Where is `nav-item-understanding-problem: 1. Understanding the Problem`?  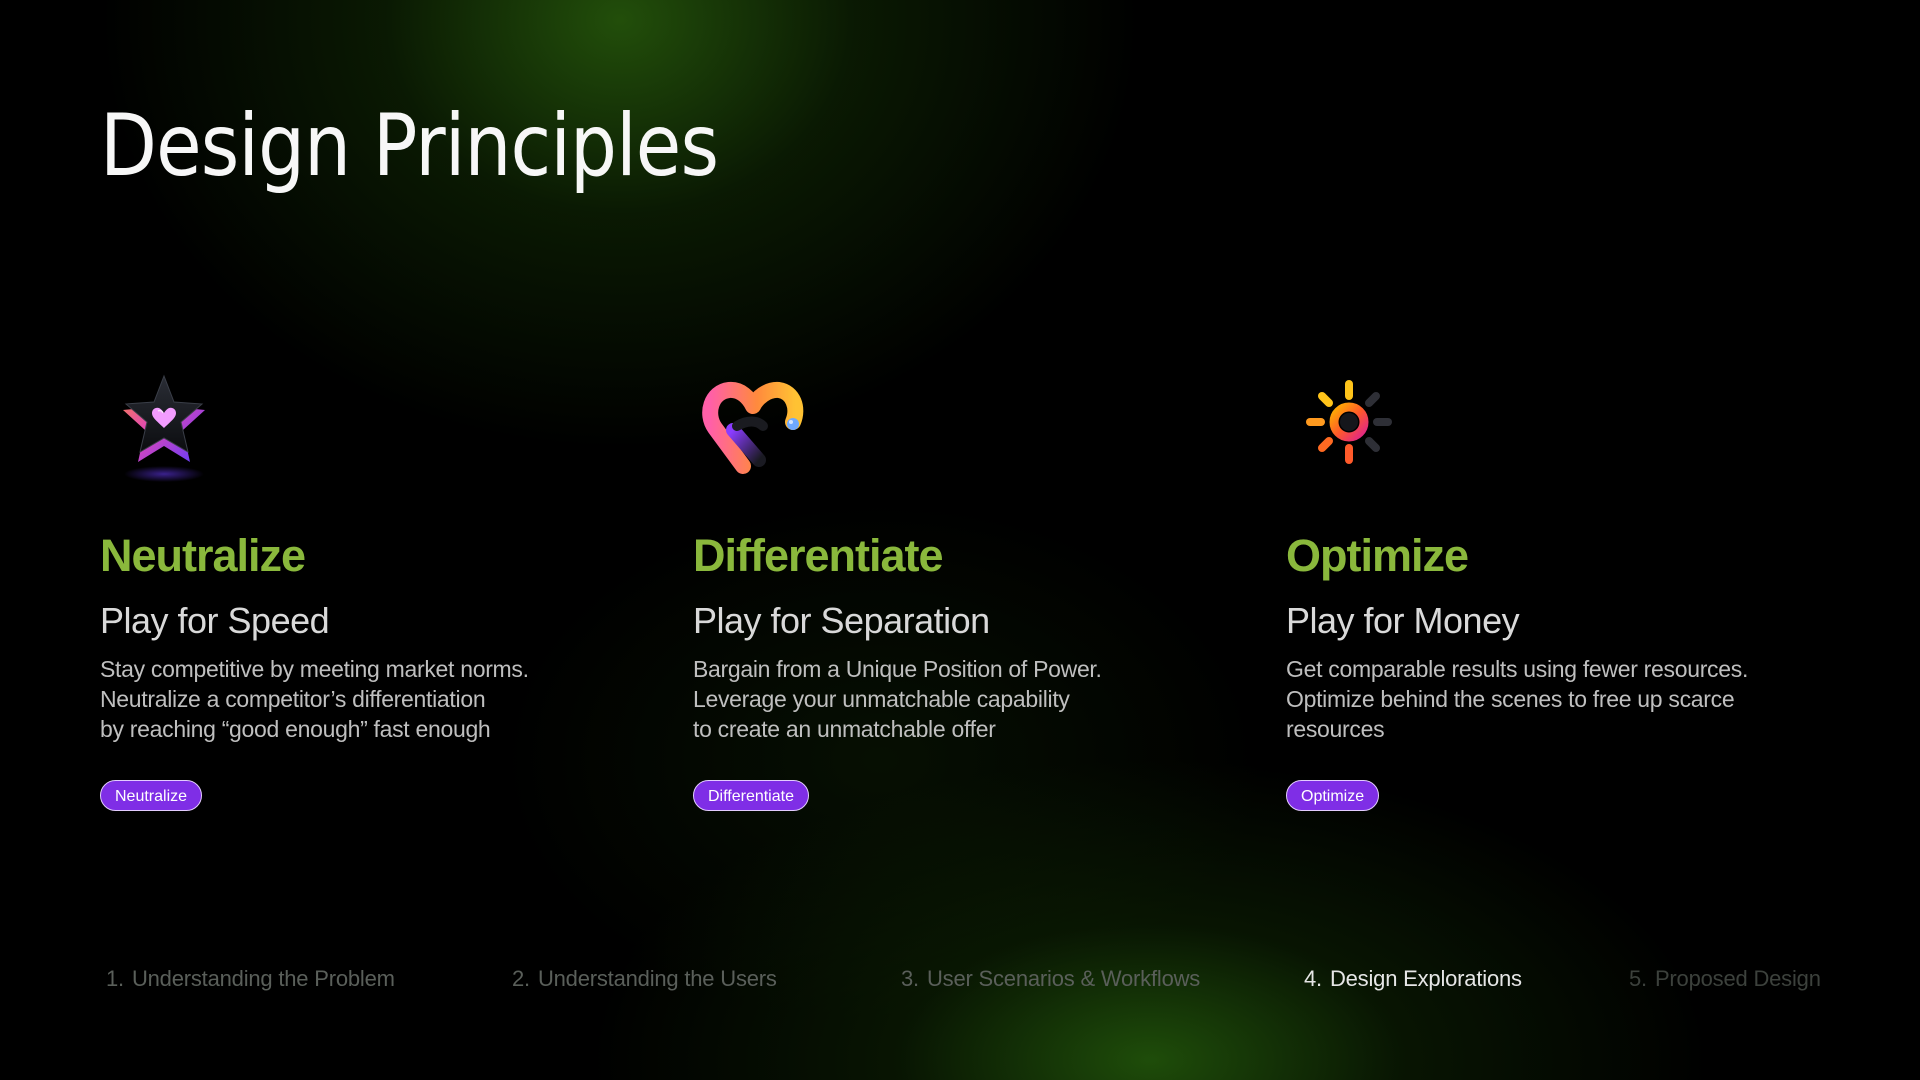 nav-item-understanding-problem: 1. Understanding the Problem is located at coordinates (250, 979).